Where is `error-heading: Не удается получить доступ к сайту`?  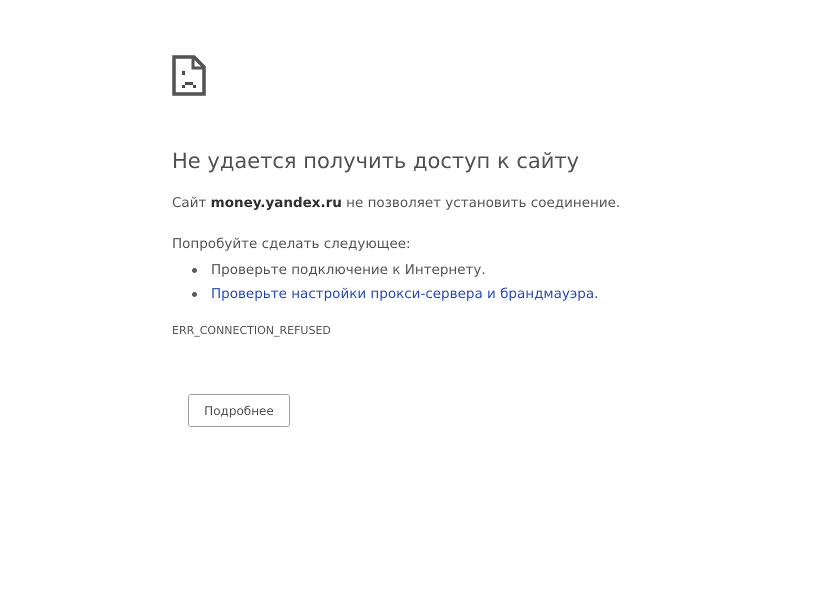 error-heading: Не удается получить доступ к сайту is located at coordinates (376, 161).